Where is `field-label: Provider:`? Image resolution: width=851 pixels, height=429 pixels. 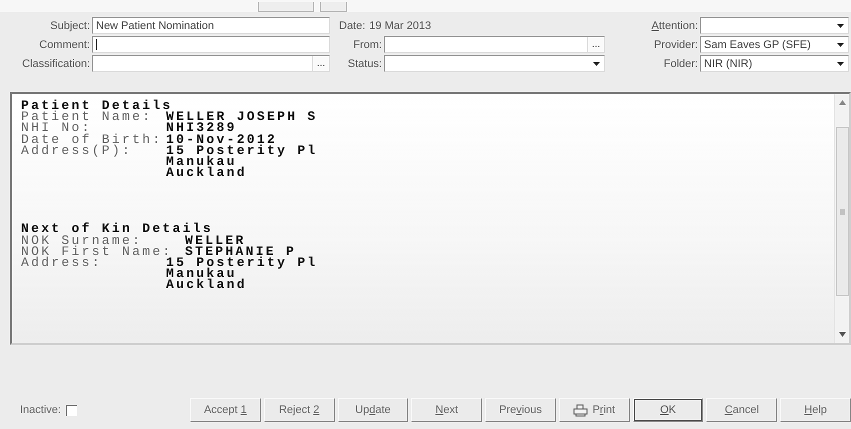 field-label: Provider: is located at coordinates (675, 44).